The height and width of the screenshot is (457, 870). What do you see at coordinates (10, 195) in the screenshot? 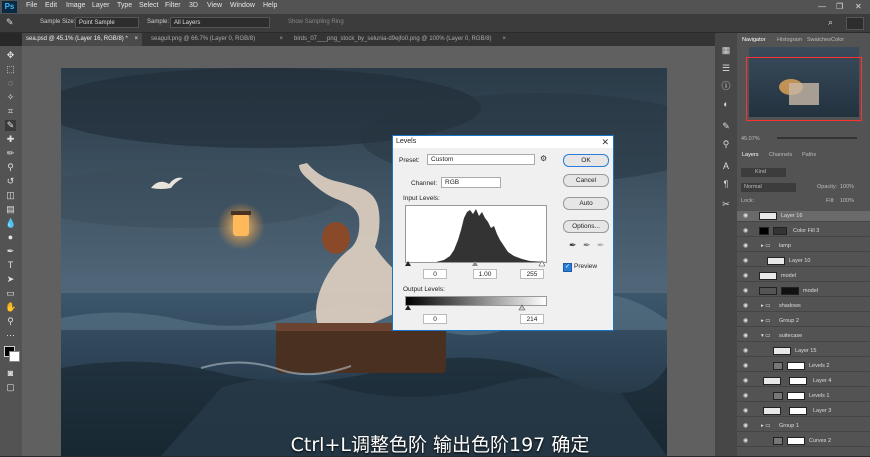
I see `eraser-tool-icon: ◫` at bounding box center [10, 195].